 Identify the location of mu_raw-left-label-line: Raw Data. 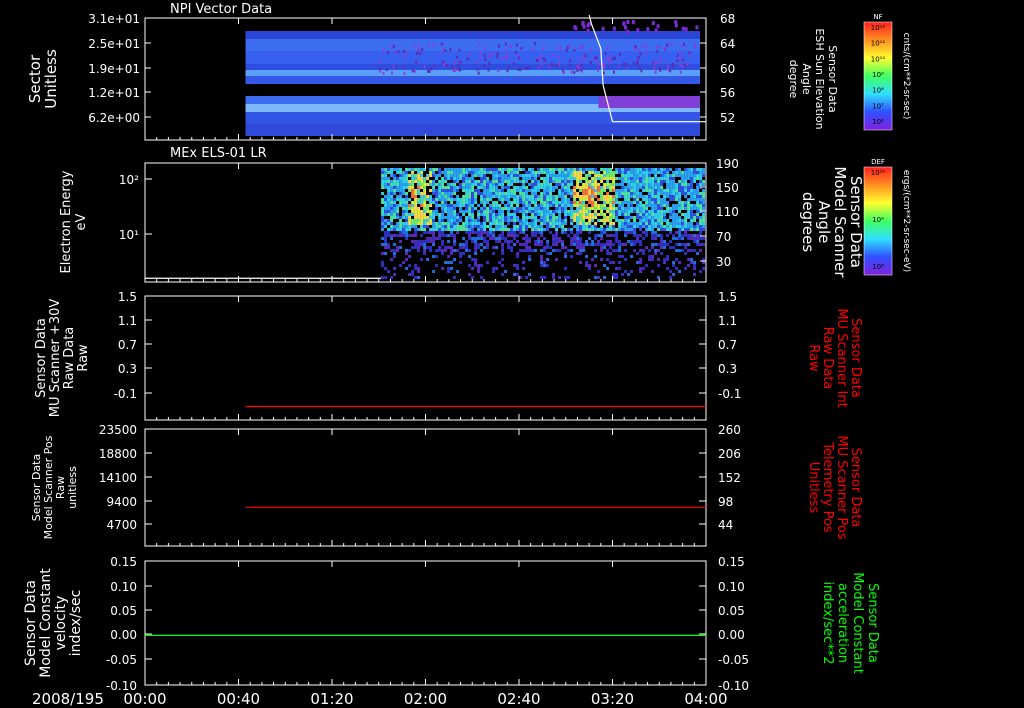
(69, 358).